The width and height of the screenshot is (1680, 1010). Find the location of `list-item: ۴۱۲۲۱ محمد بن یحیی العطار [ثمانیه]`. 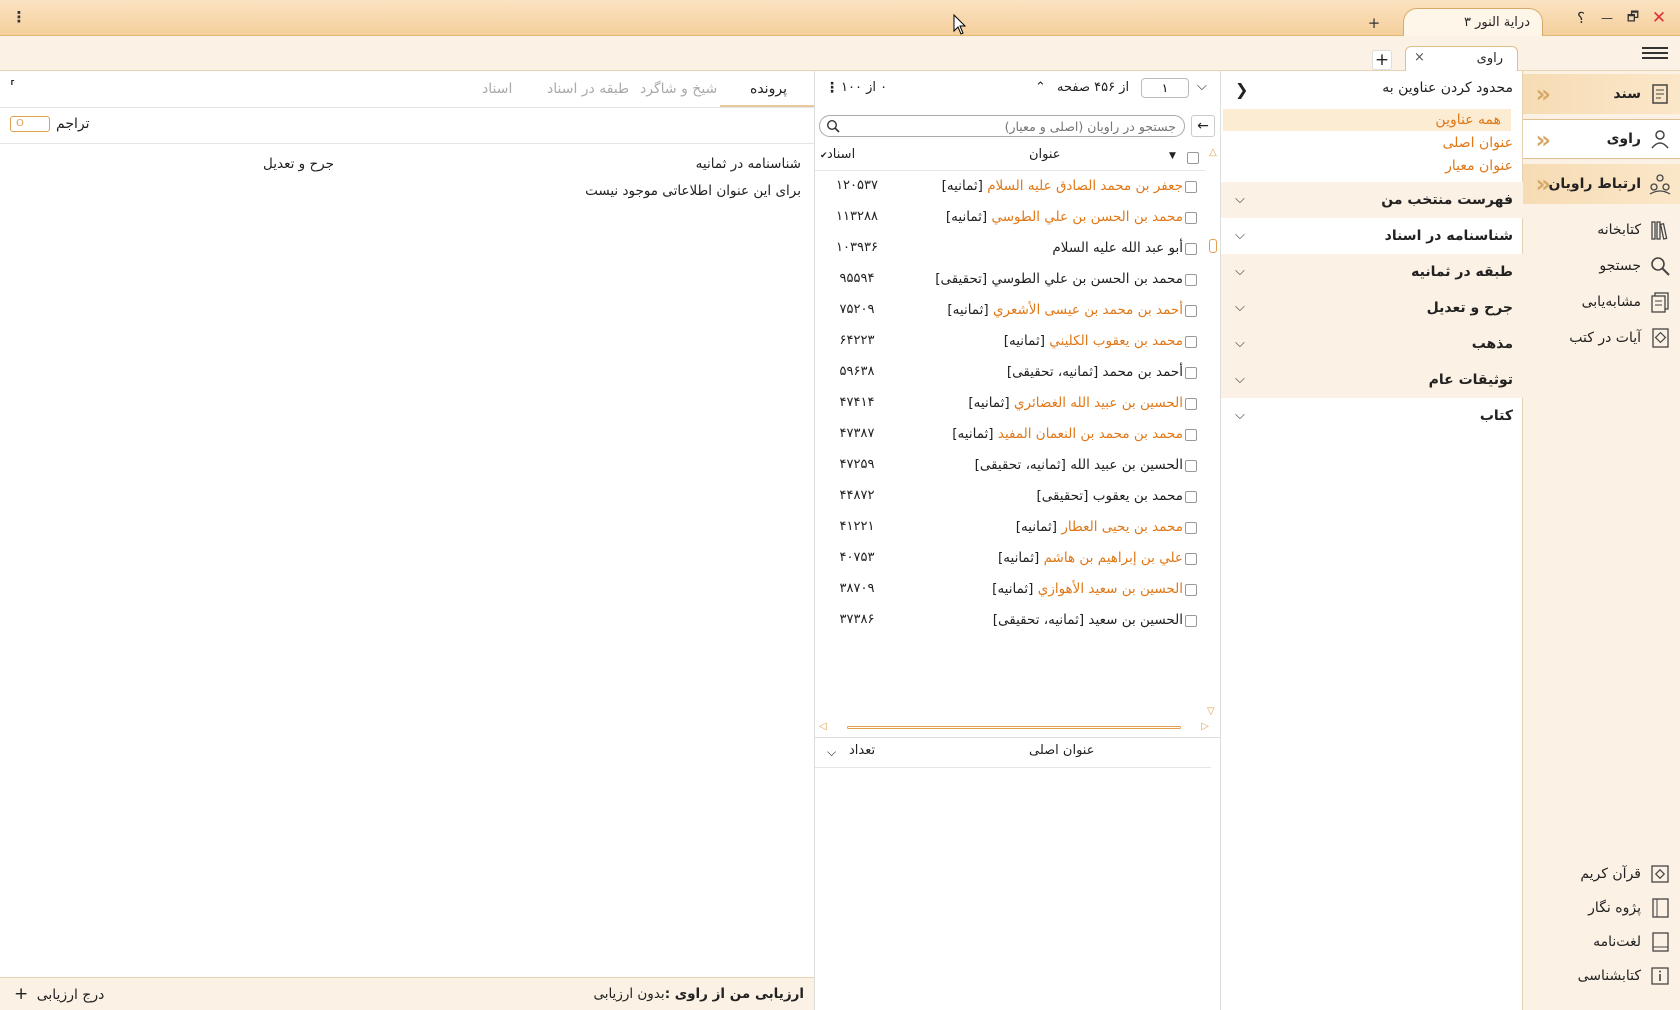

list-item: ۴۱۲۲۱ محمد بن یحیی العطار [ثمانیه] is located at coordinates (1010, 527).